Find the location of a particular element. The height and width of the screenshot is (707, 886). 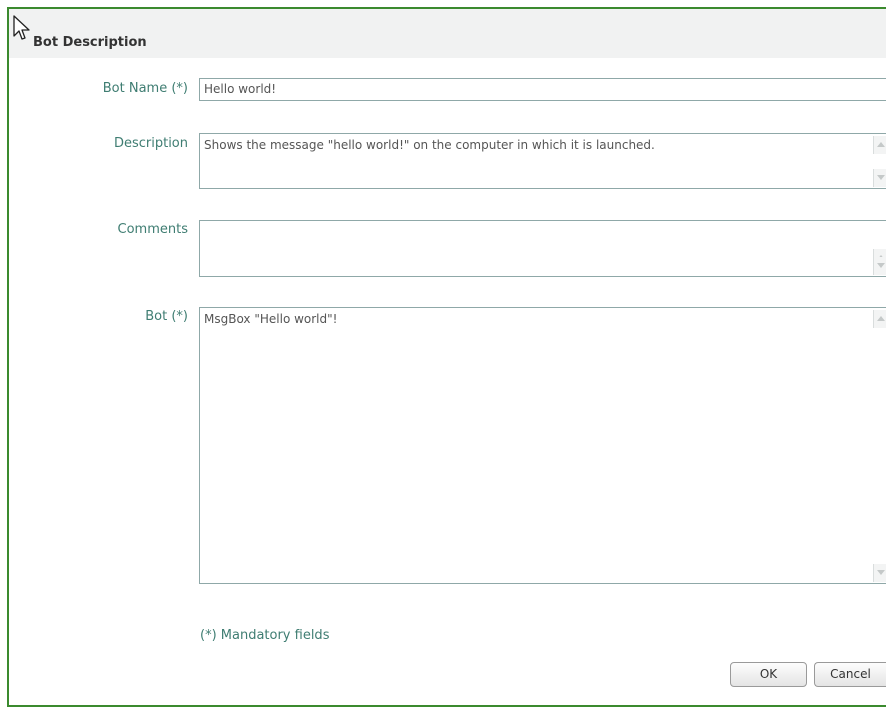

bot-scroll-down is located at coordinates (879, 573).